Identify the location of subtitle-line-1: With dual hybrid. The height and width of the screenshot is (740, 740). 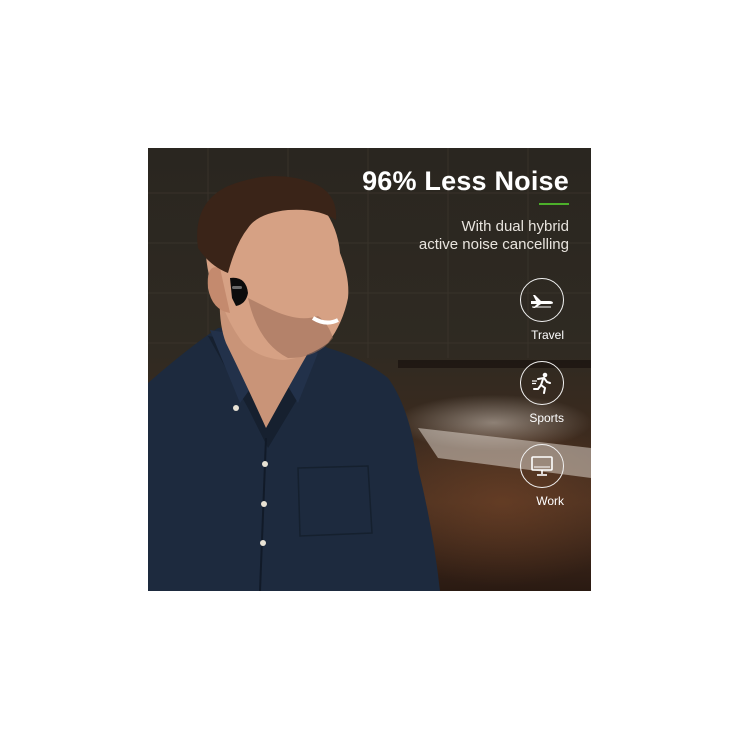
(515, 226).